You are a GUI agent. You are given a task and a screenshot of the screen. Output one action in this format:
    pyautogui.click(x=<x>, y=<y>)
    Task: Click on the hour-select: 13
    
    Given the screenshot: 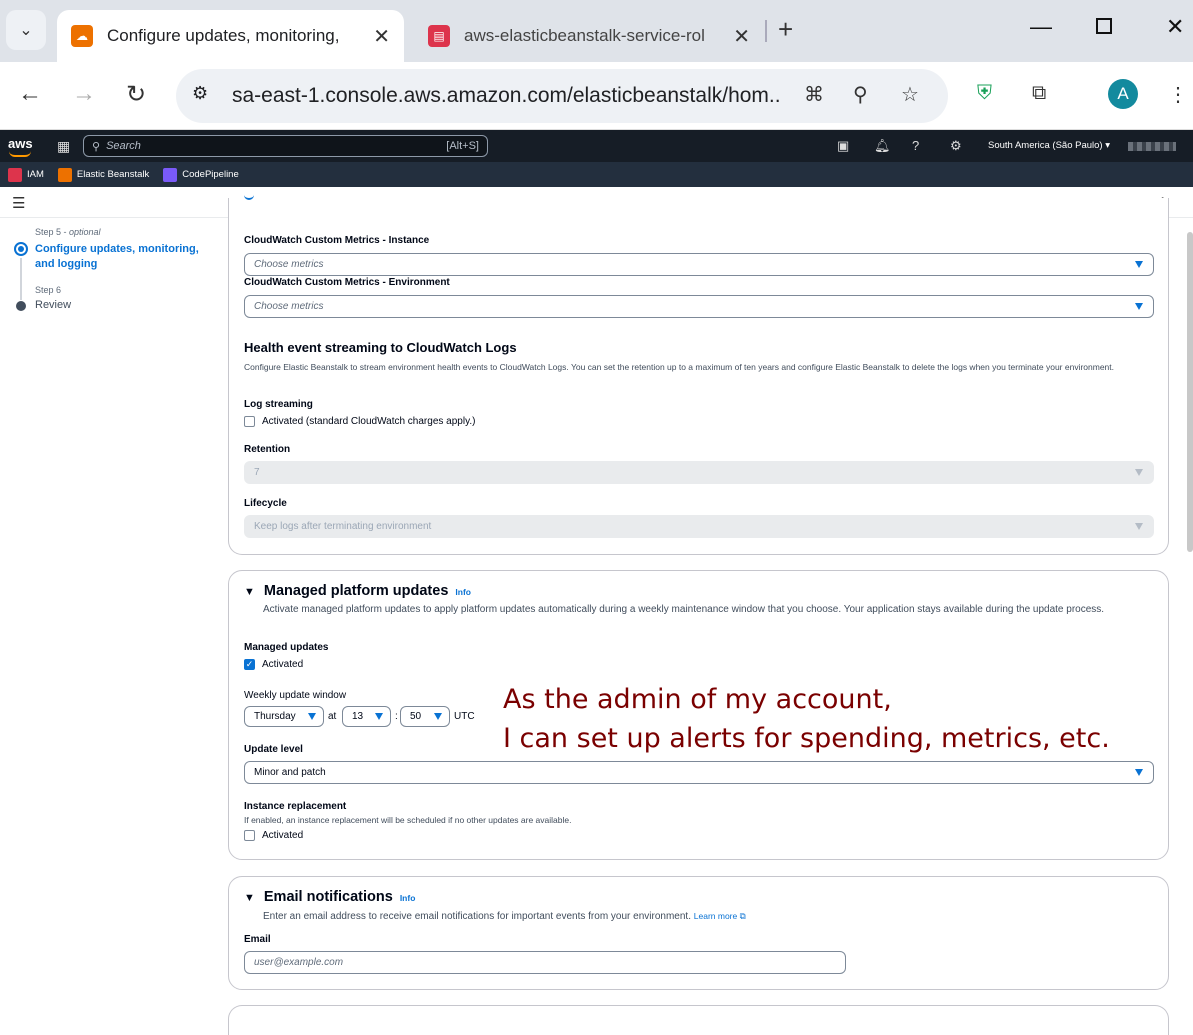 What is the action you would take?
    pyautogui.click(x=366, y=716)
    